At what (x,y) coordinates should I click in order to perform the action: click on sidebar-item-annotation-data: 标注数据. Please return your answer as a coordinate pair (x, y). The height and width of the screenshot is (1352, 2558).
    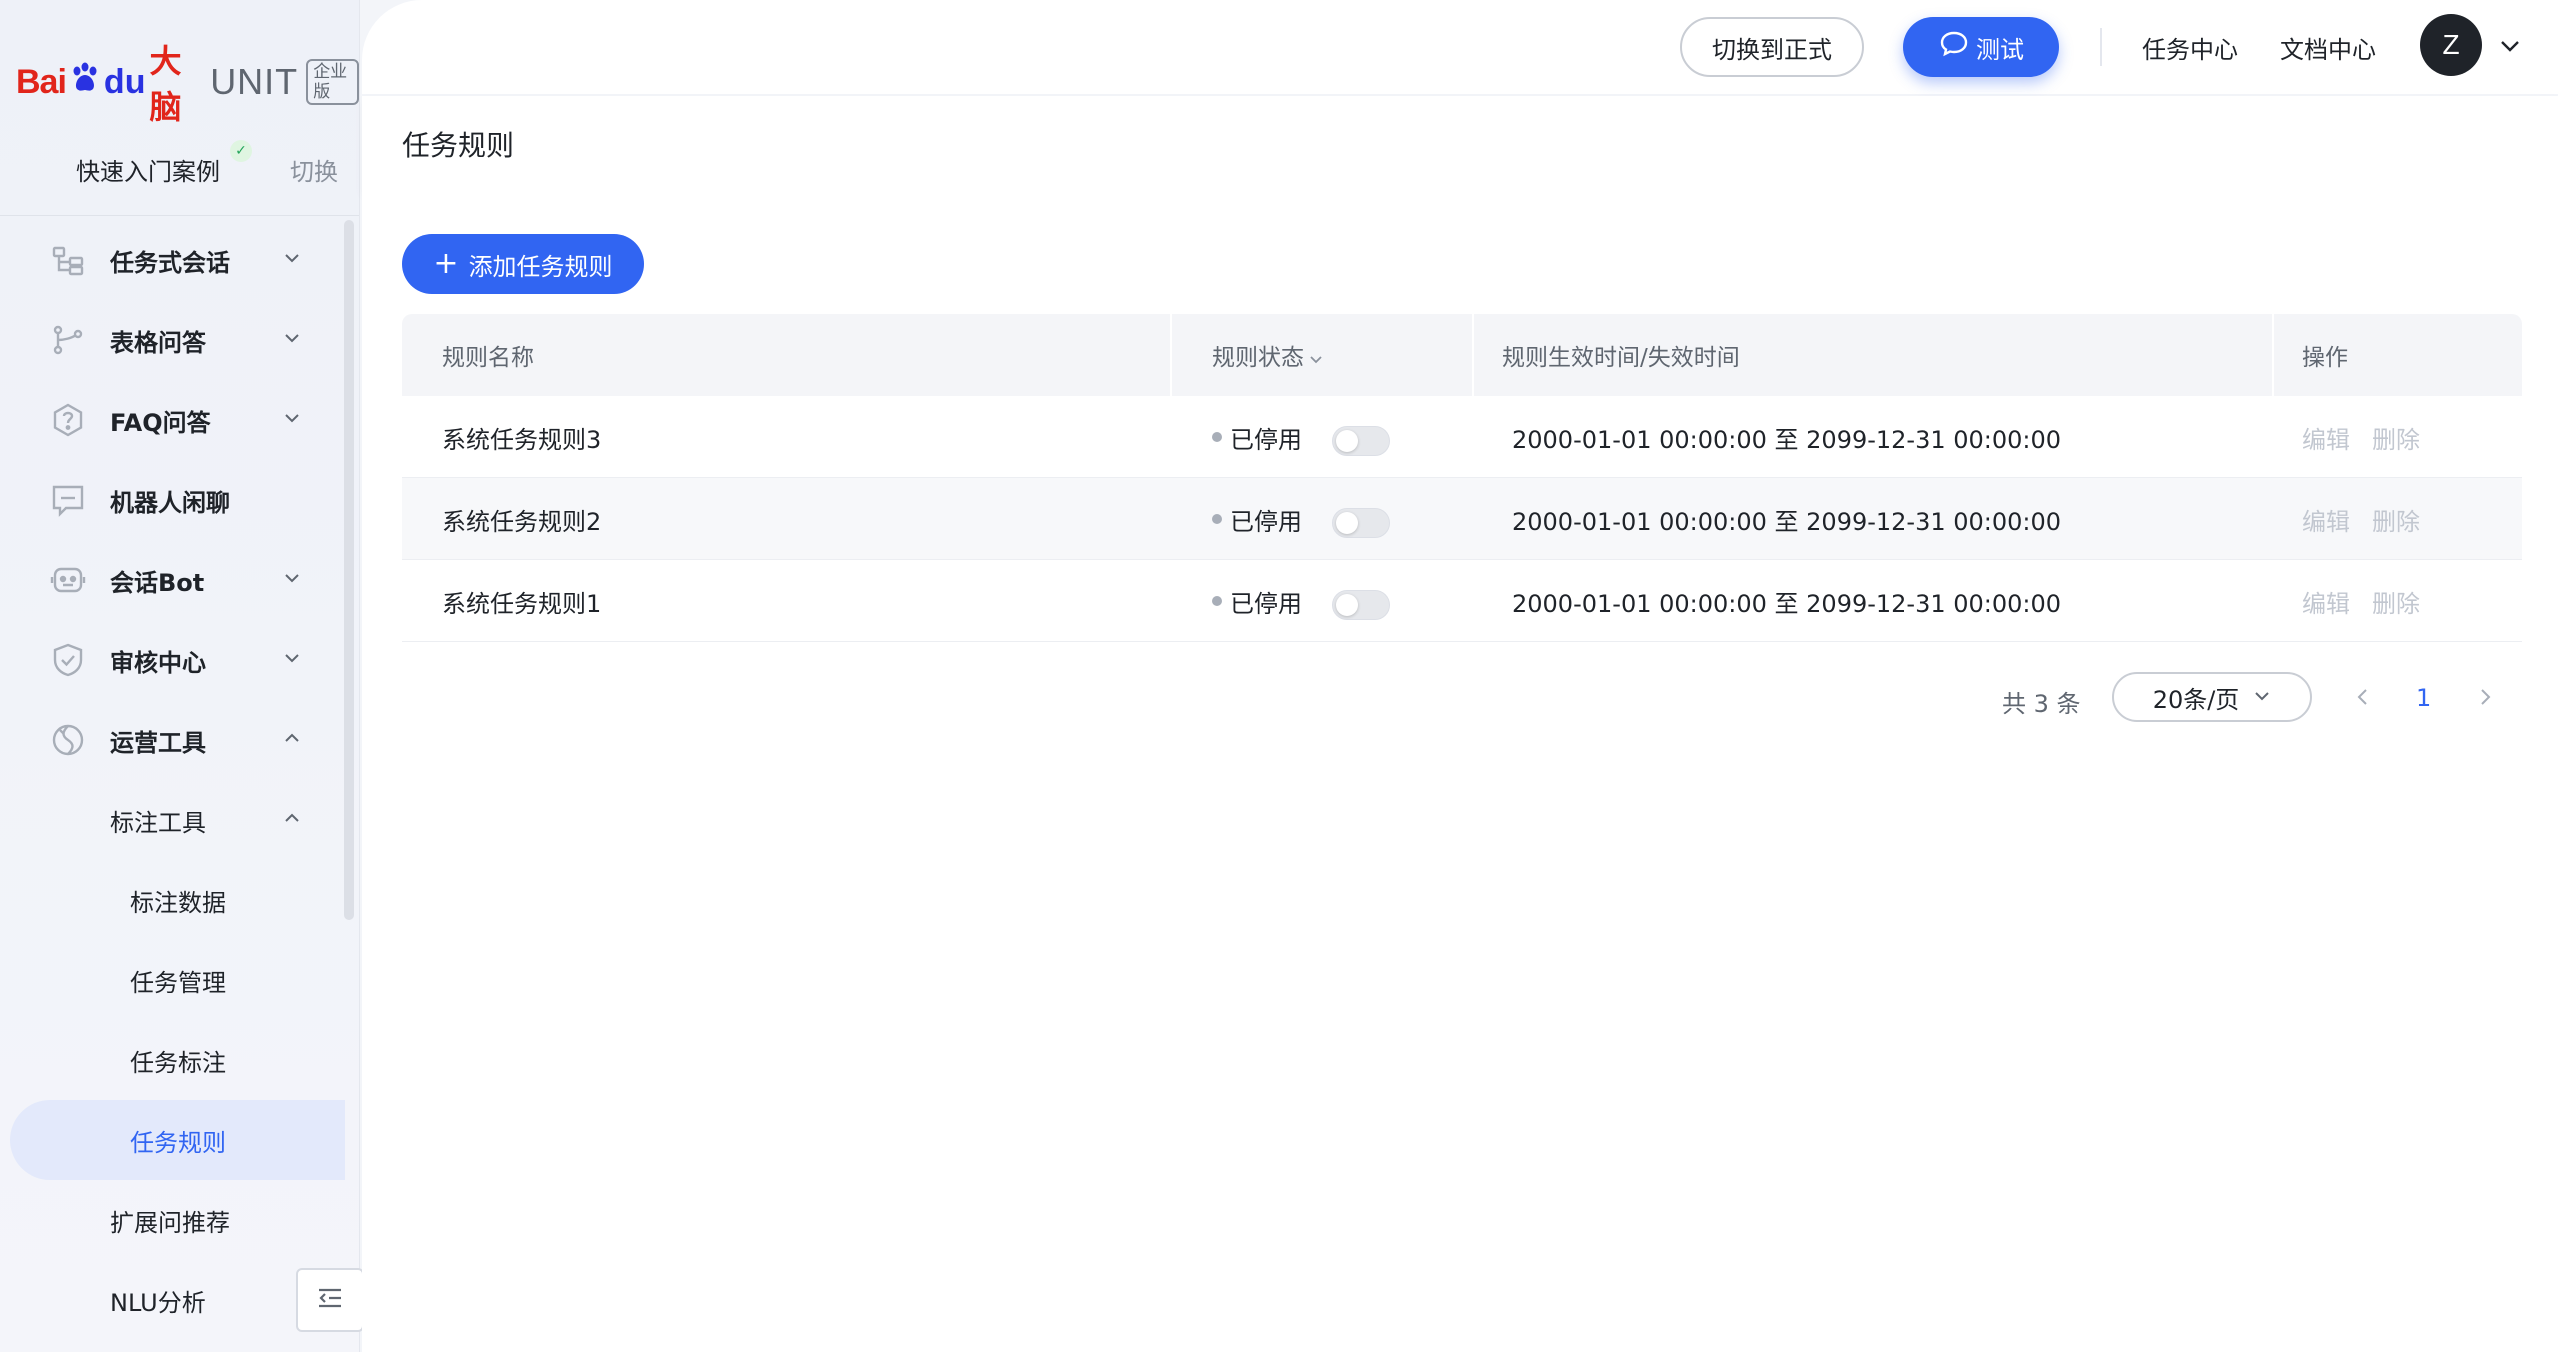
    Looking at the image, I should click on (172, 900).